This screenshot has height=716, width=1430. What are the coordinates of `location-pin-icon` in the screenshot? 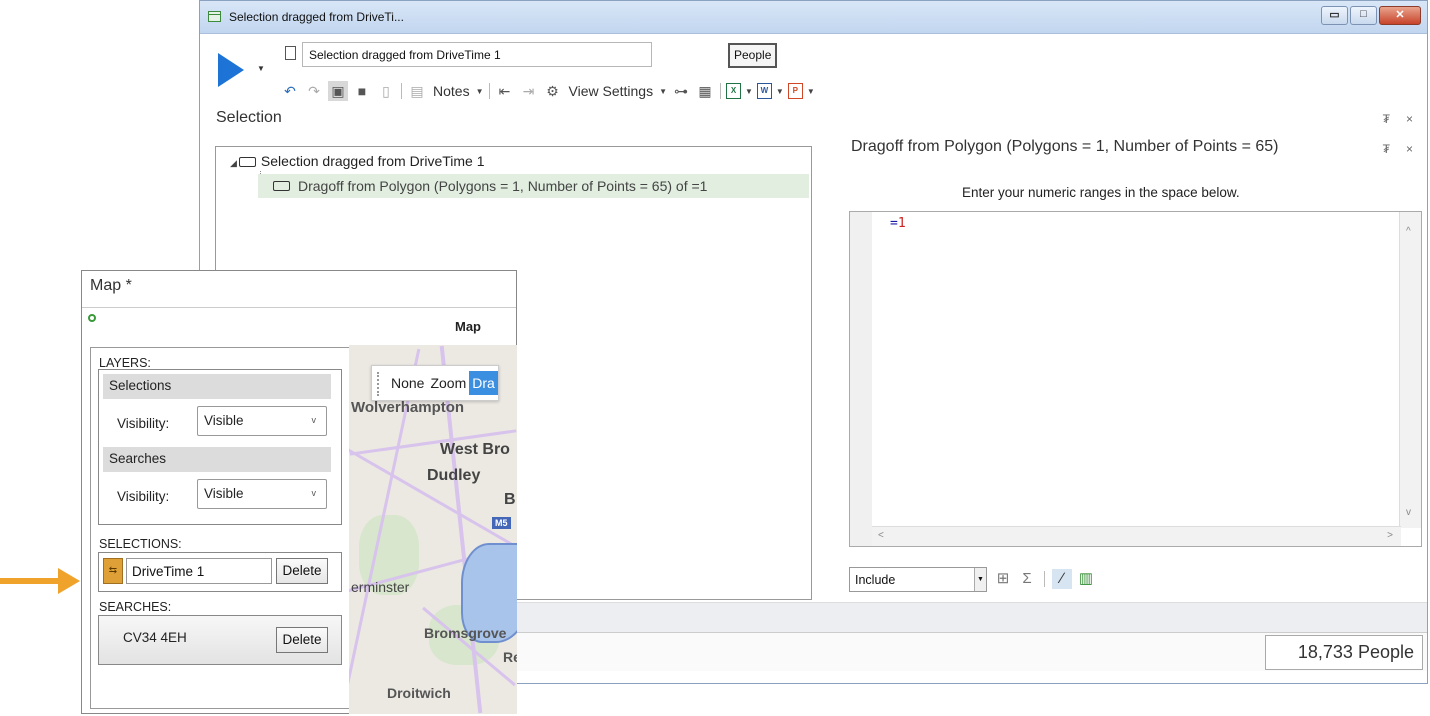 It's located at (92, 318).